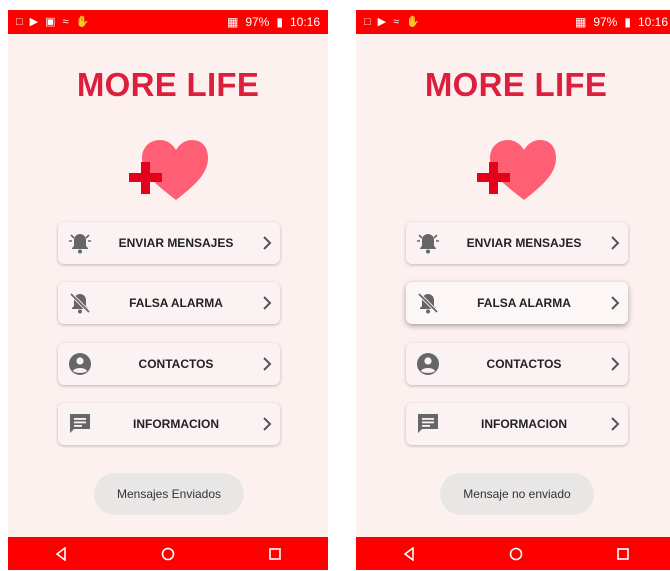 The height and width of the screenshot is (571, 670). What do you see at coordinates (517, 494) in the screenshot?
I see `toast-message: Mensaje no enviado` at bounding box center [517, 494].